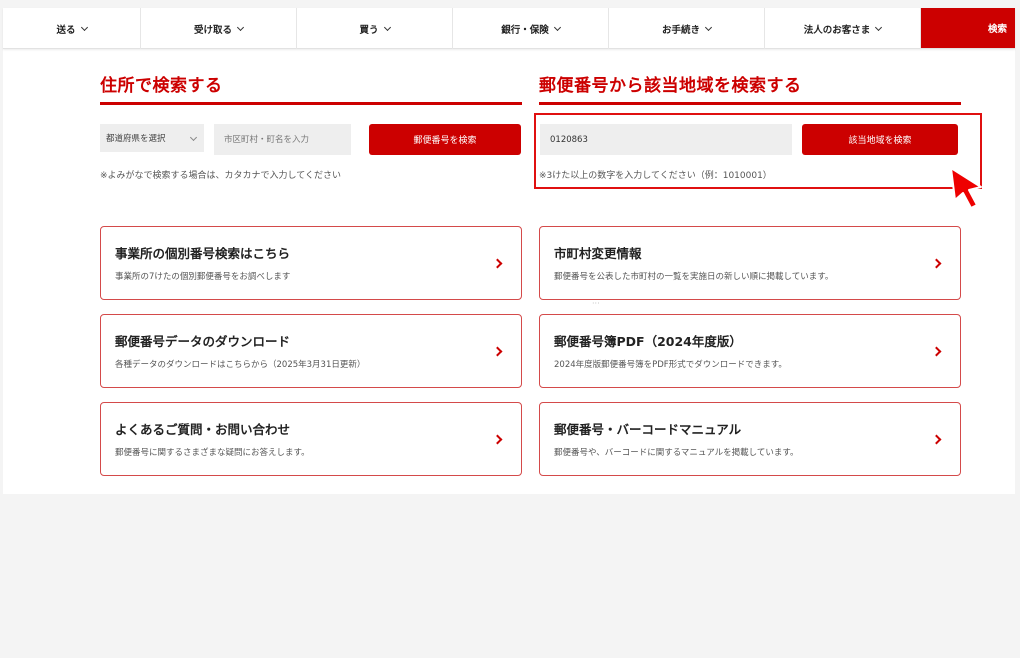 Image resolution: width=1020 pixels, height=658 pixels. I want to click on nav-search-label: 検索, so click(997, 29).